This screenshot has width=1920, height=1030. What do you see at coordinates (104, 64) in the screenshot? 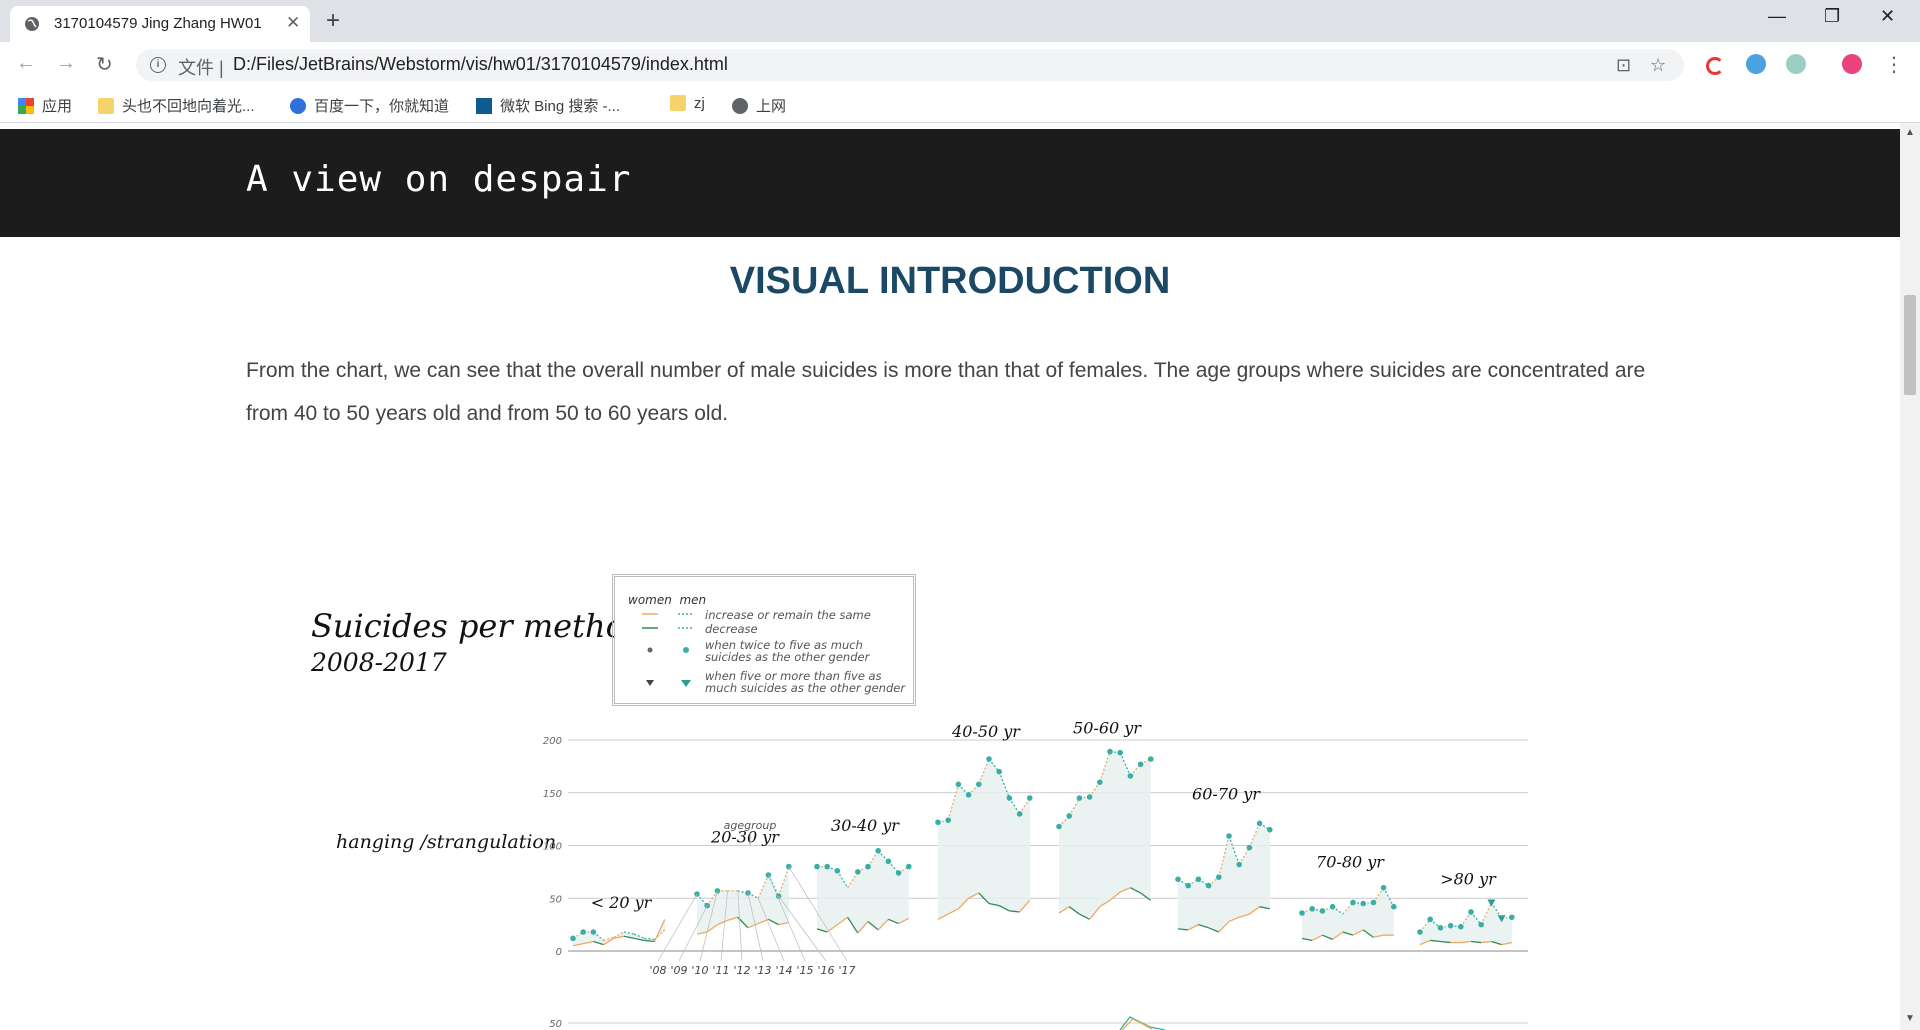
I see `reload-icon: ↻` at bounding box center [104, 64].